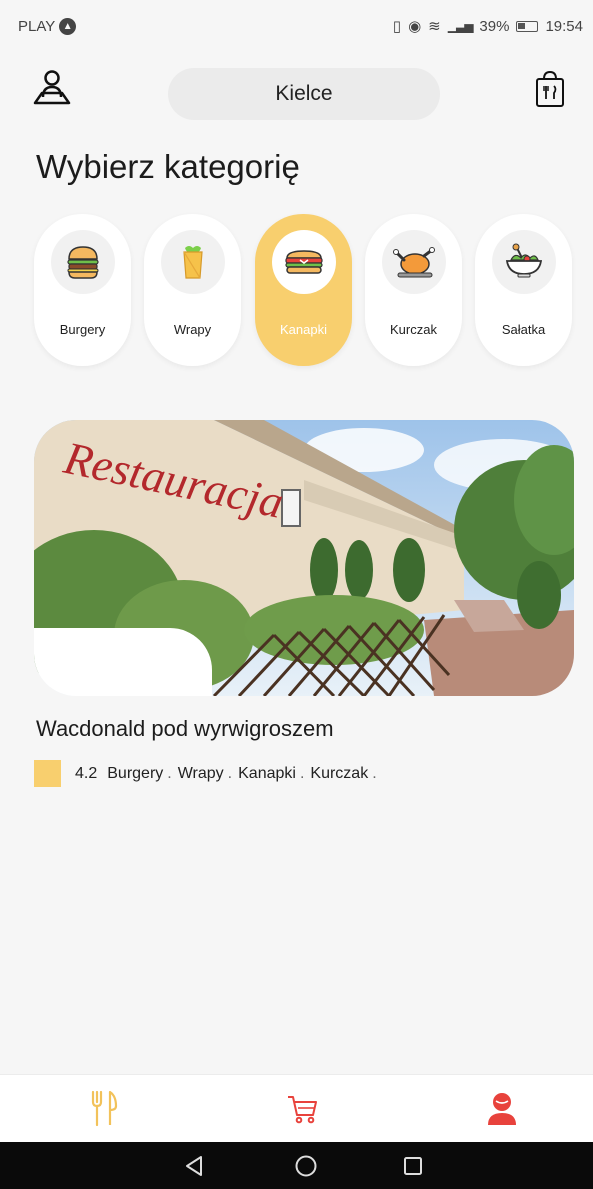  I want to click on sandwich-icon, so click(303, 262).